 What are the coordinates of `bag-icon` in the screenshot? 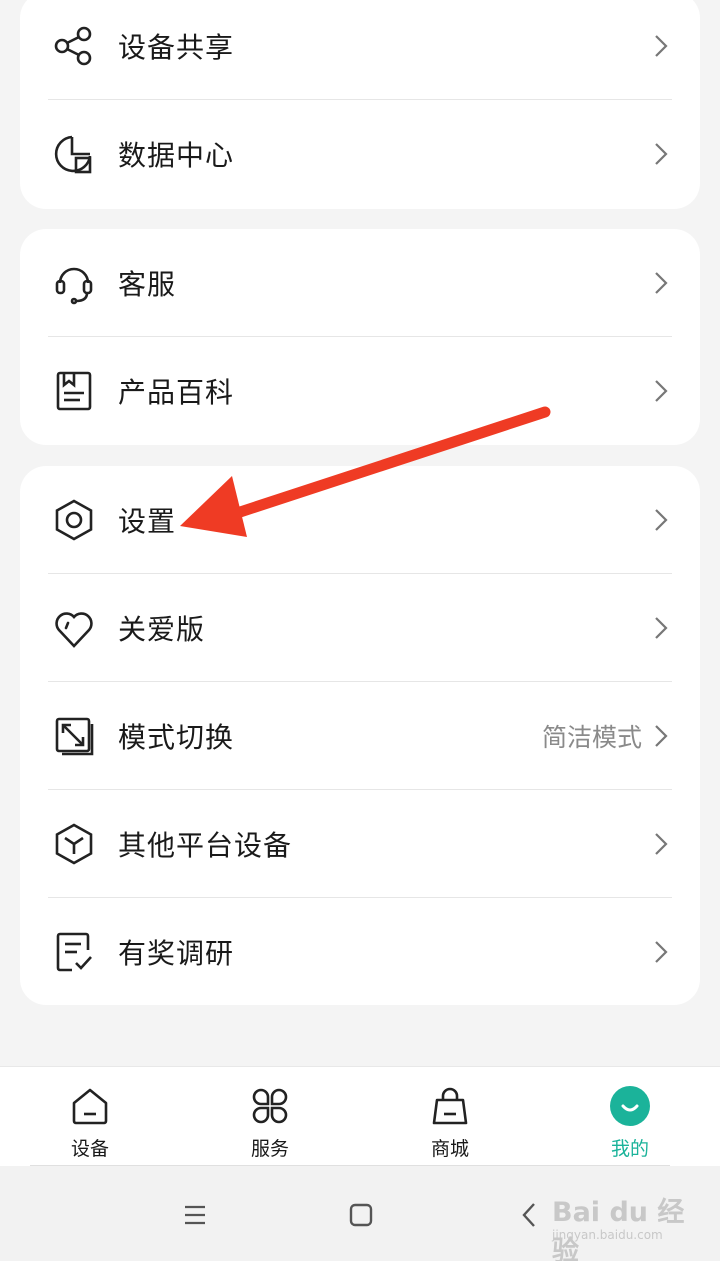 It's located at (450, 1106).